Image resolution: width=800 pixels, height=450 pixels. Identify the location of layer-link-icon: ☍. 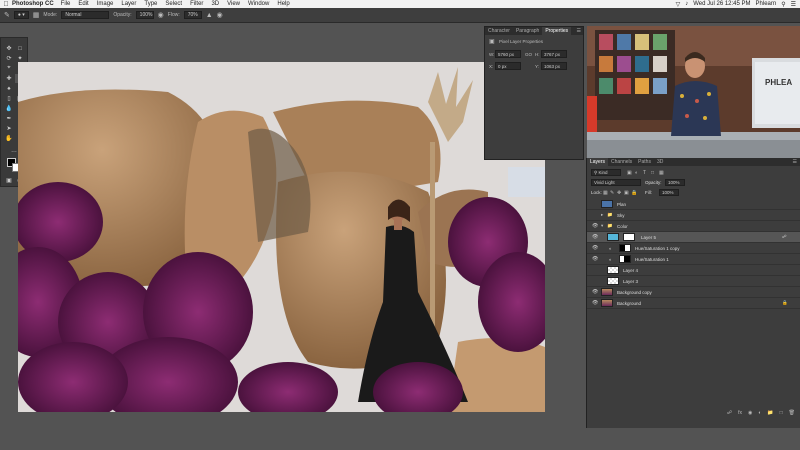
(784, 237).